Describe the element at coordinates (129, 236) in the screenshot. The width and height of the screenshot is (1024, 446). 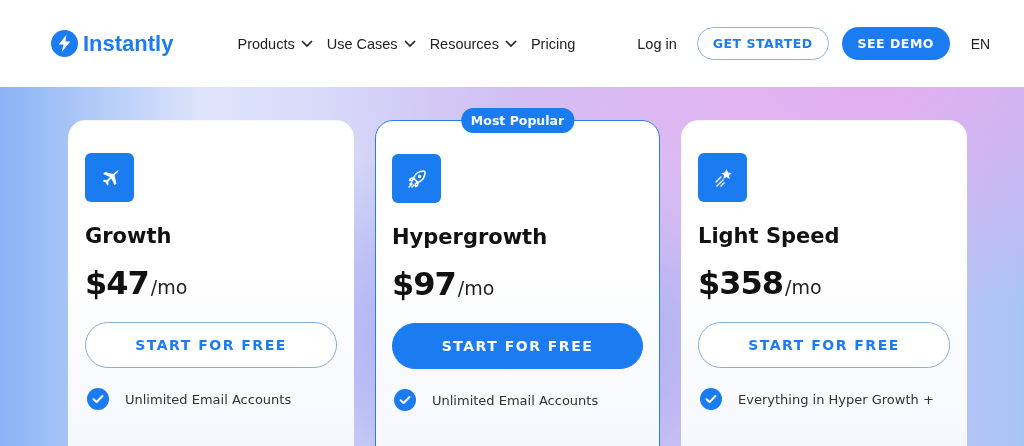
I see `plan-name: Growth` at that location.